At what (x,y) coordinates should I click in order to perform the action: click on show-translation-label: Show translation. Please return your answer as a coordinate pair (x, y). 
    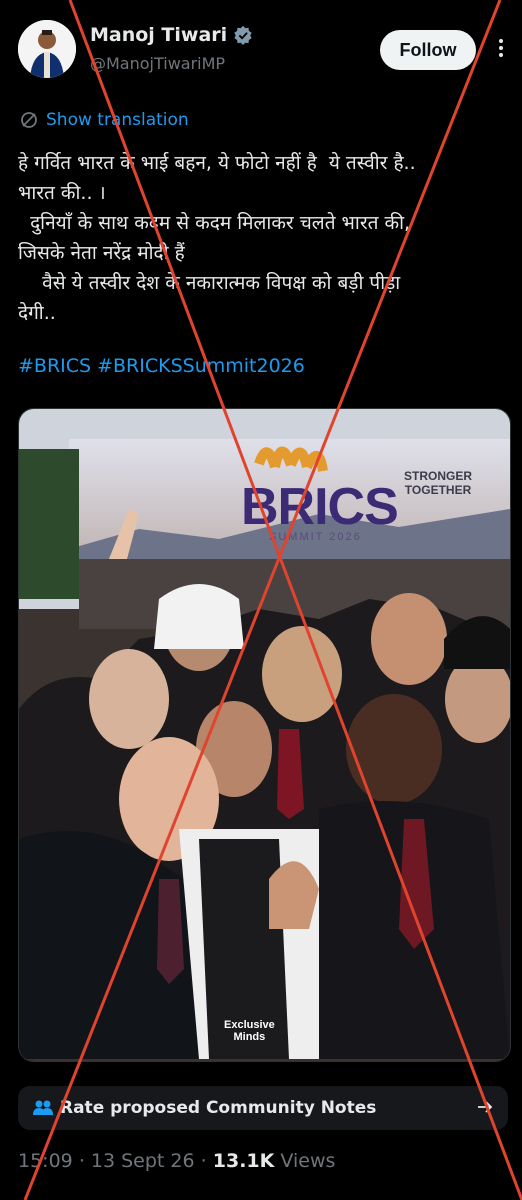
    Looking at the image, I should click on (117, 120).